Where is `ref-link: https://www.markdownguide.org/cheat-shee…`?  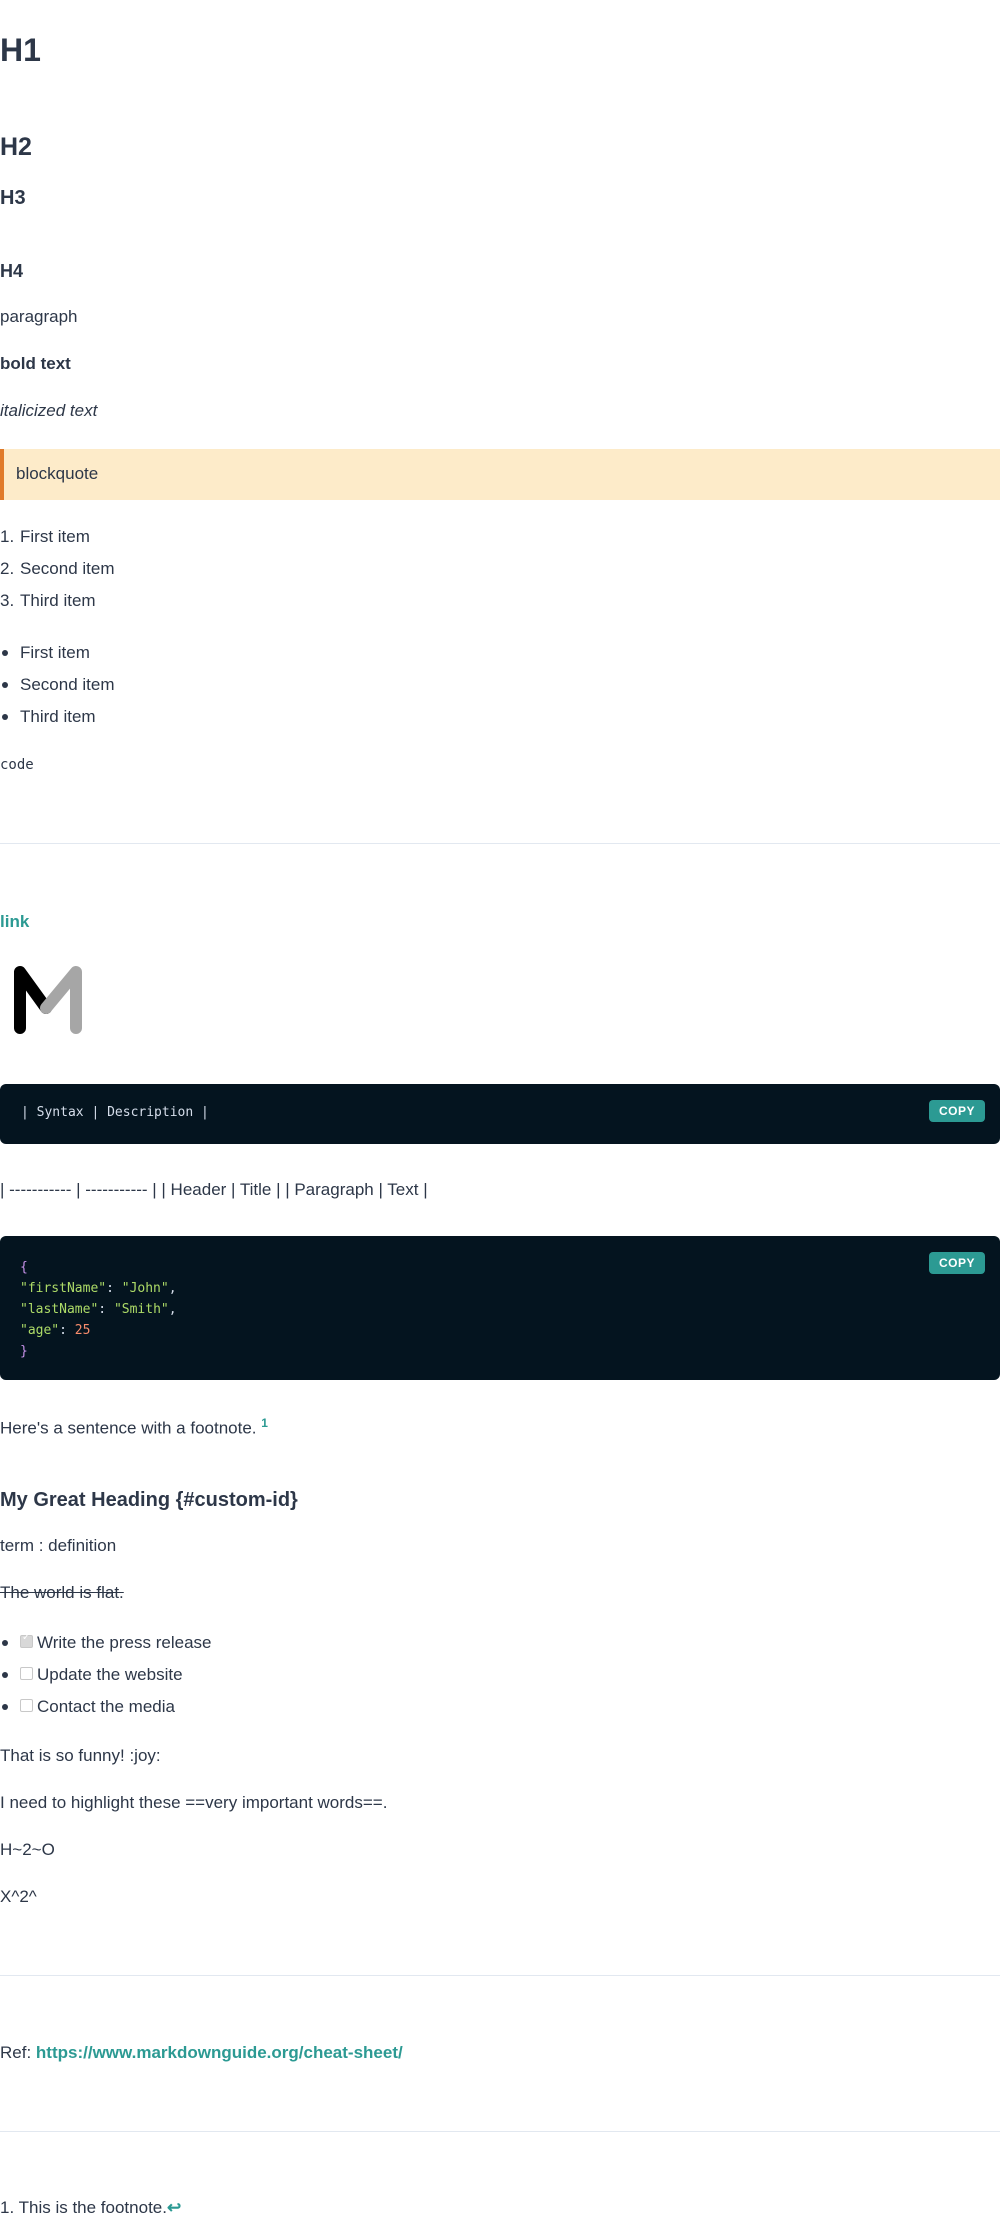 ref-link: https://www.markdownguide.org/cheat-shee… is located at coordinates (219, 2052).